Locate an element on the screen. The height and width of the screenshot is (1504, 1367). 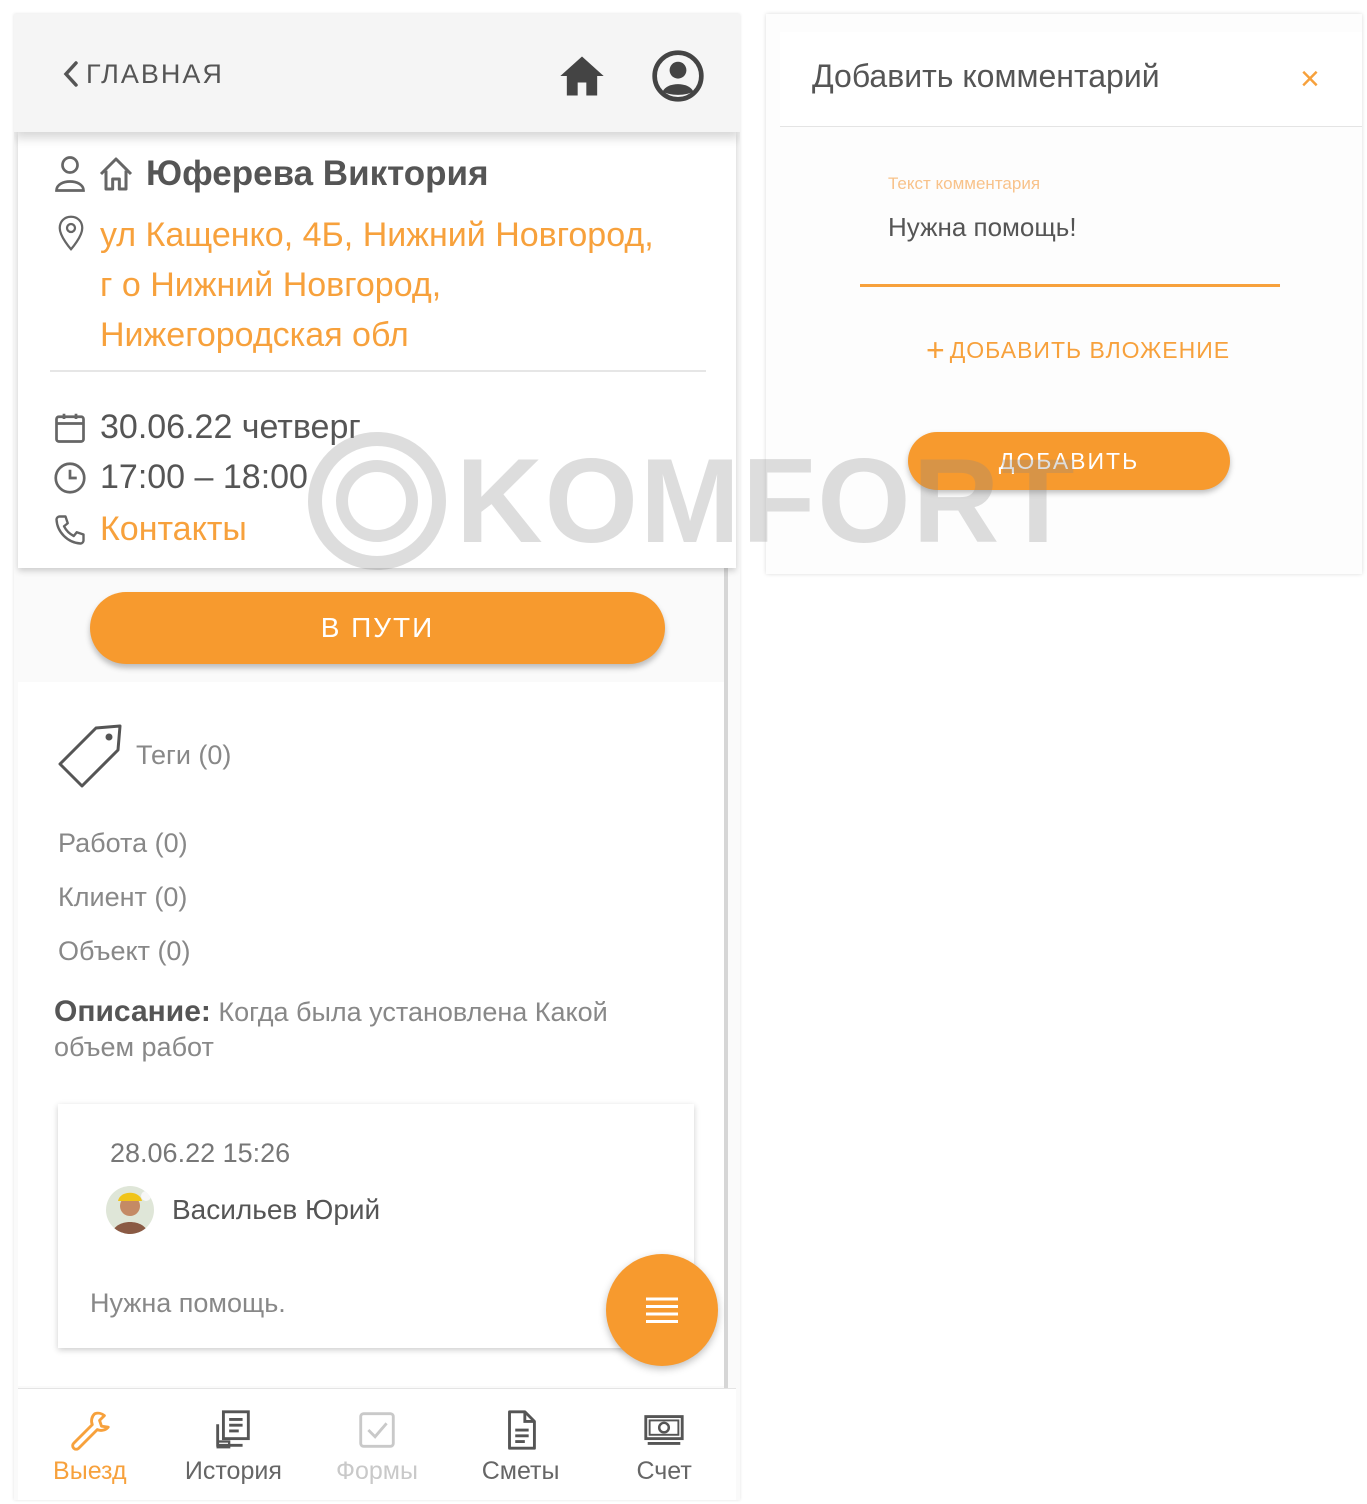
nav-invoice: Счет is located at coordinates (664, 1444).